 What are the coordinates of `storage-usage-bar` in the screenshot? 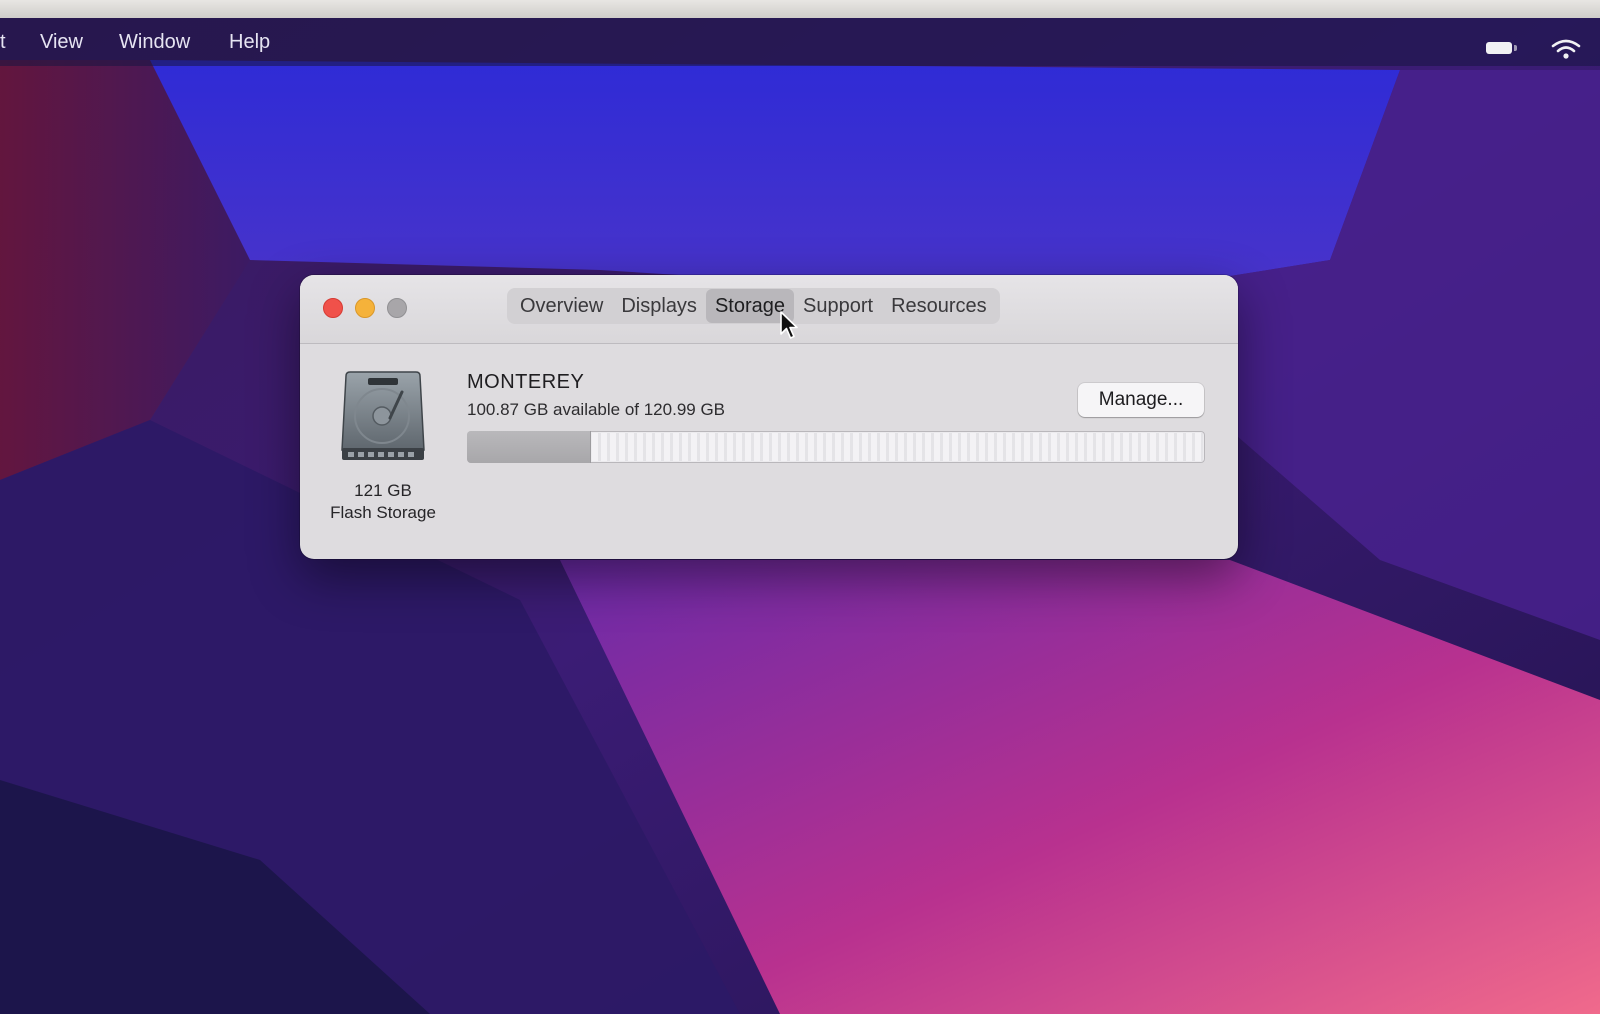 It's located at (836, 447).